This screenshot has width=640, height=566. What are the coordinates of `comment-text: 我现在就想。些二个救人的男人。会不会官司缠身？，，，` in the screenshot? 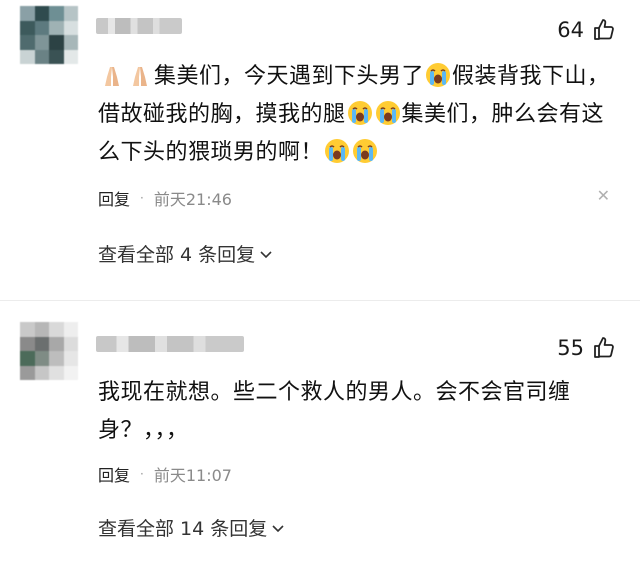 It's located at (334, 411).